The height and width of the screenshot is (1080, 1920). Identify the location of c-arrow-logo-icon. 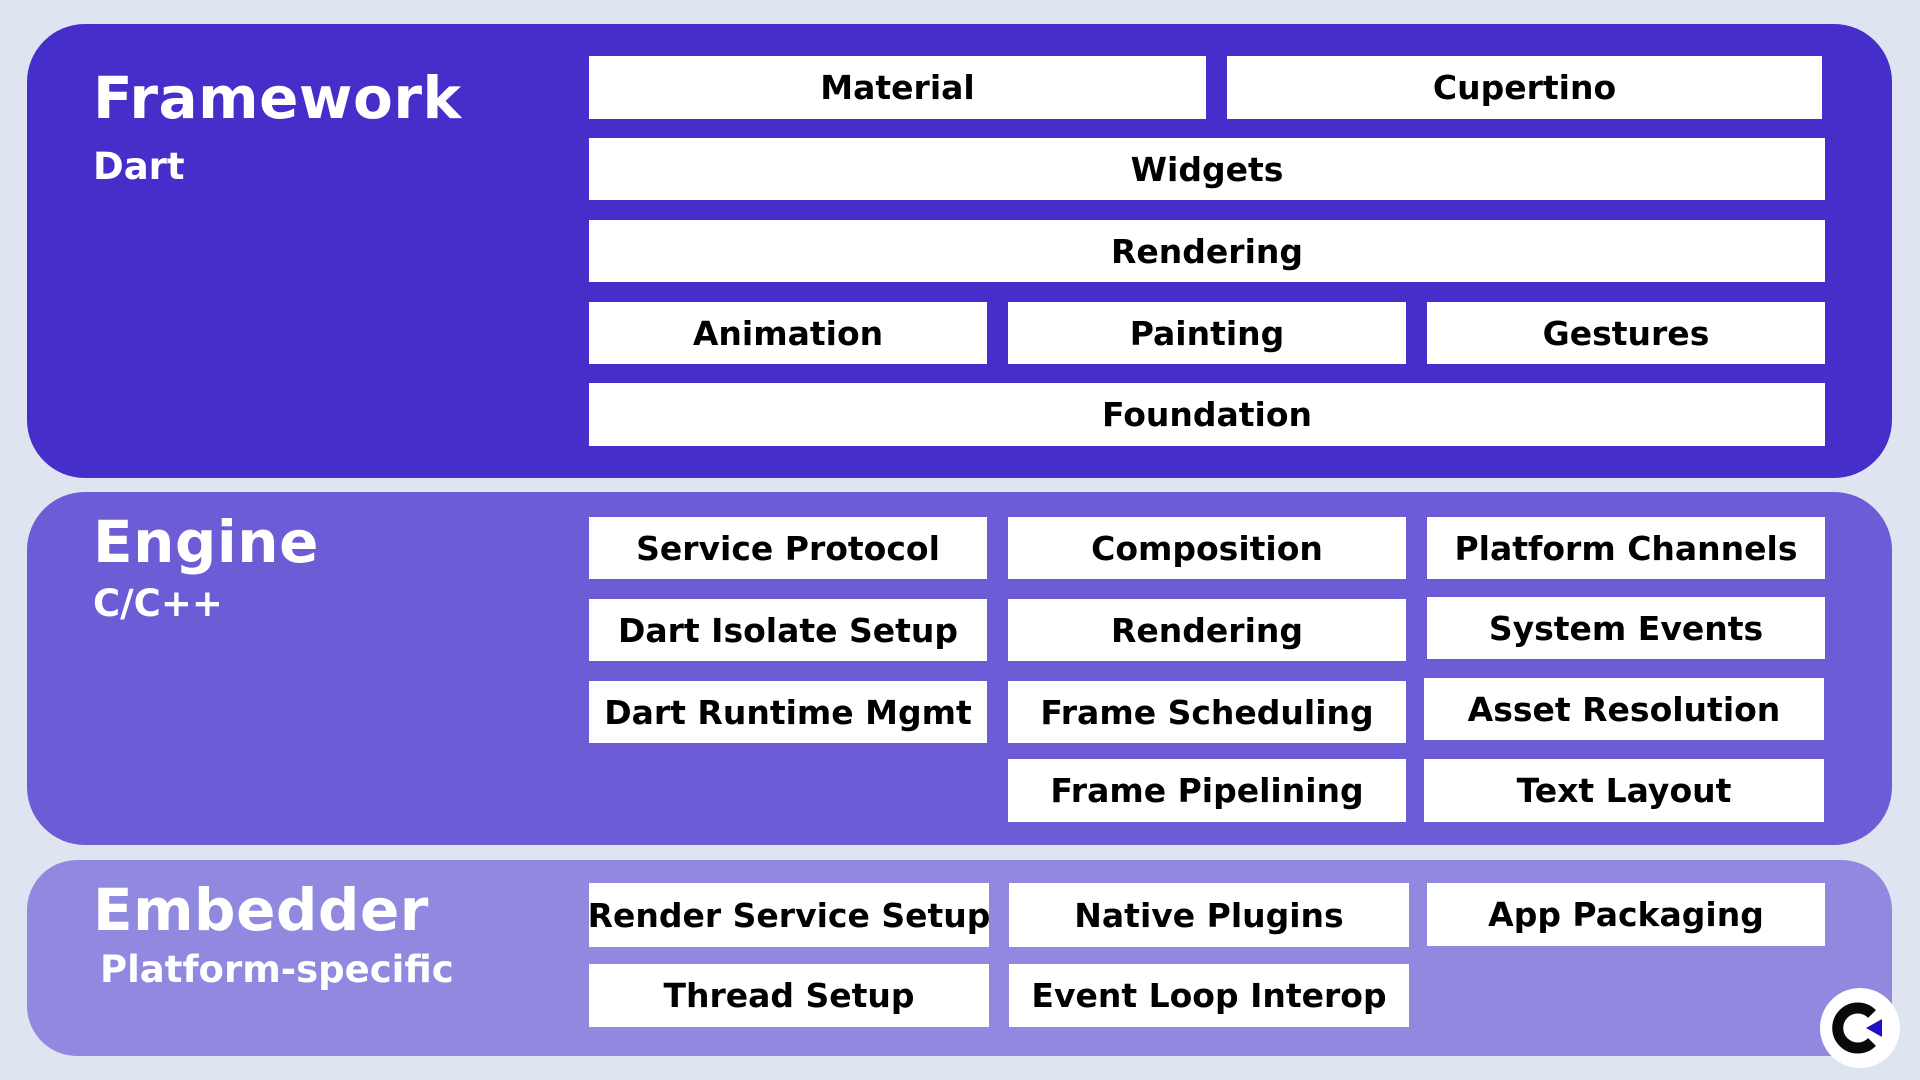
(1857, 1028).